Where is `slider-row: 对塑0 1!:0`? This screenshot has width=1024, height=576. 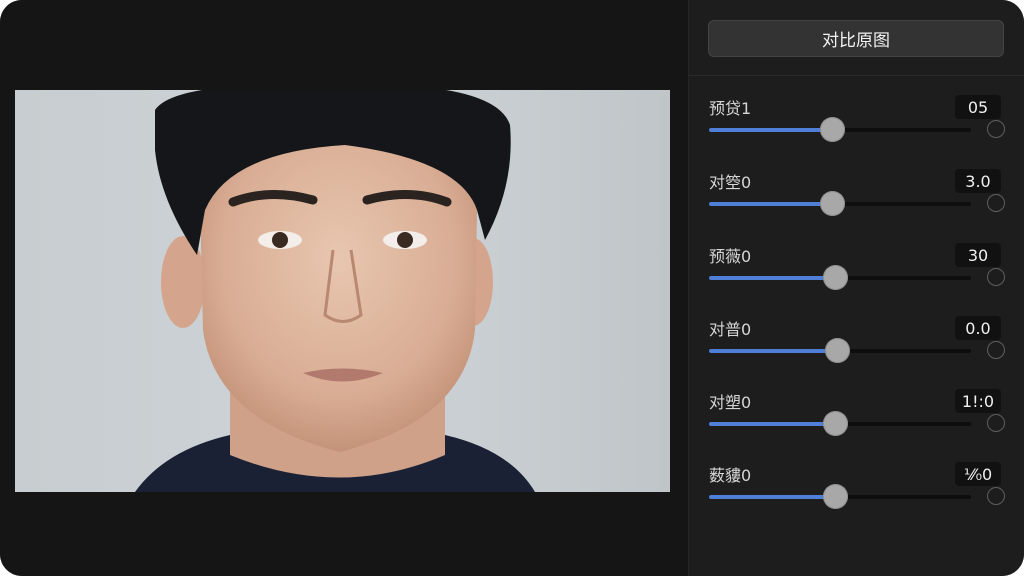
slider-row: 对塑0 1!:0 is located at coordinates (857, 420).